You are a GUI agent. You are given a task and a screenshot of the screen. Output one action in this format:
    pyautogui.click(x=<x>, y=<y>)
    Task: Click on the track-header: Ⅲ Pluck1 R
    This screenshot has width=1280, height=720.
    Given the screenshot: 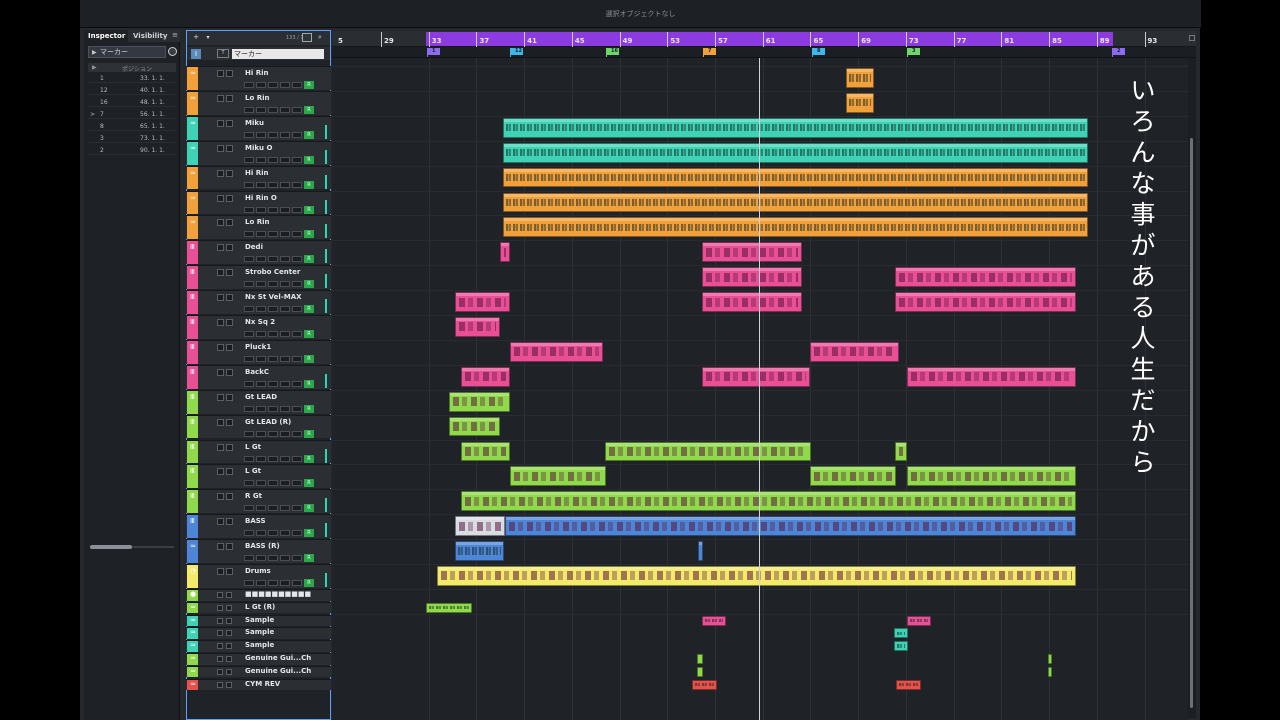 What is the action you would take?
    pyautogui.click(x=258, y=351)
    